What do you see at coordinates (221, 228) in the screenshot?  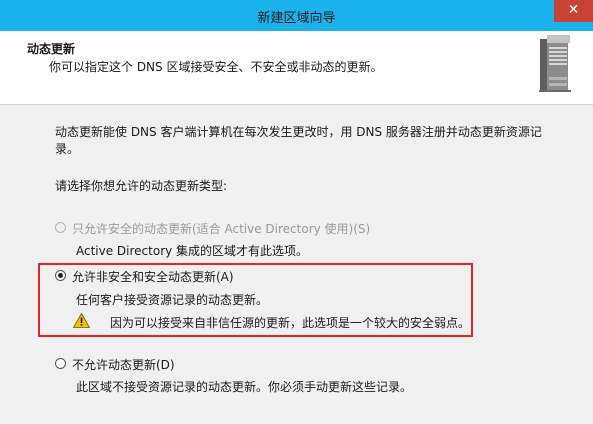 I see `secure-only-label: 只允许安全的动态更新(适合 Active Directory 使用)(S)` at bounding box center [221, 228].